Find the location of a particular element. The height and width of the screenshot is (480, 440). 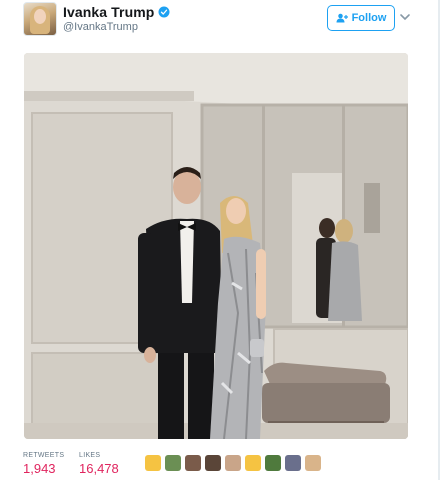

follow-button-label: Follow is located at coordinates (369, 18).